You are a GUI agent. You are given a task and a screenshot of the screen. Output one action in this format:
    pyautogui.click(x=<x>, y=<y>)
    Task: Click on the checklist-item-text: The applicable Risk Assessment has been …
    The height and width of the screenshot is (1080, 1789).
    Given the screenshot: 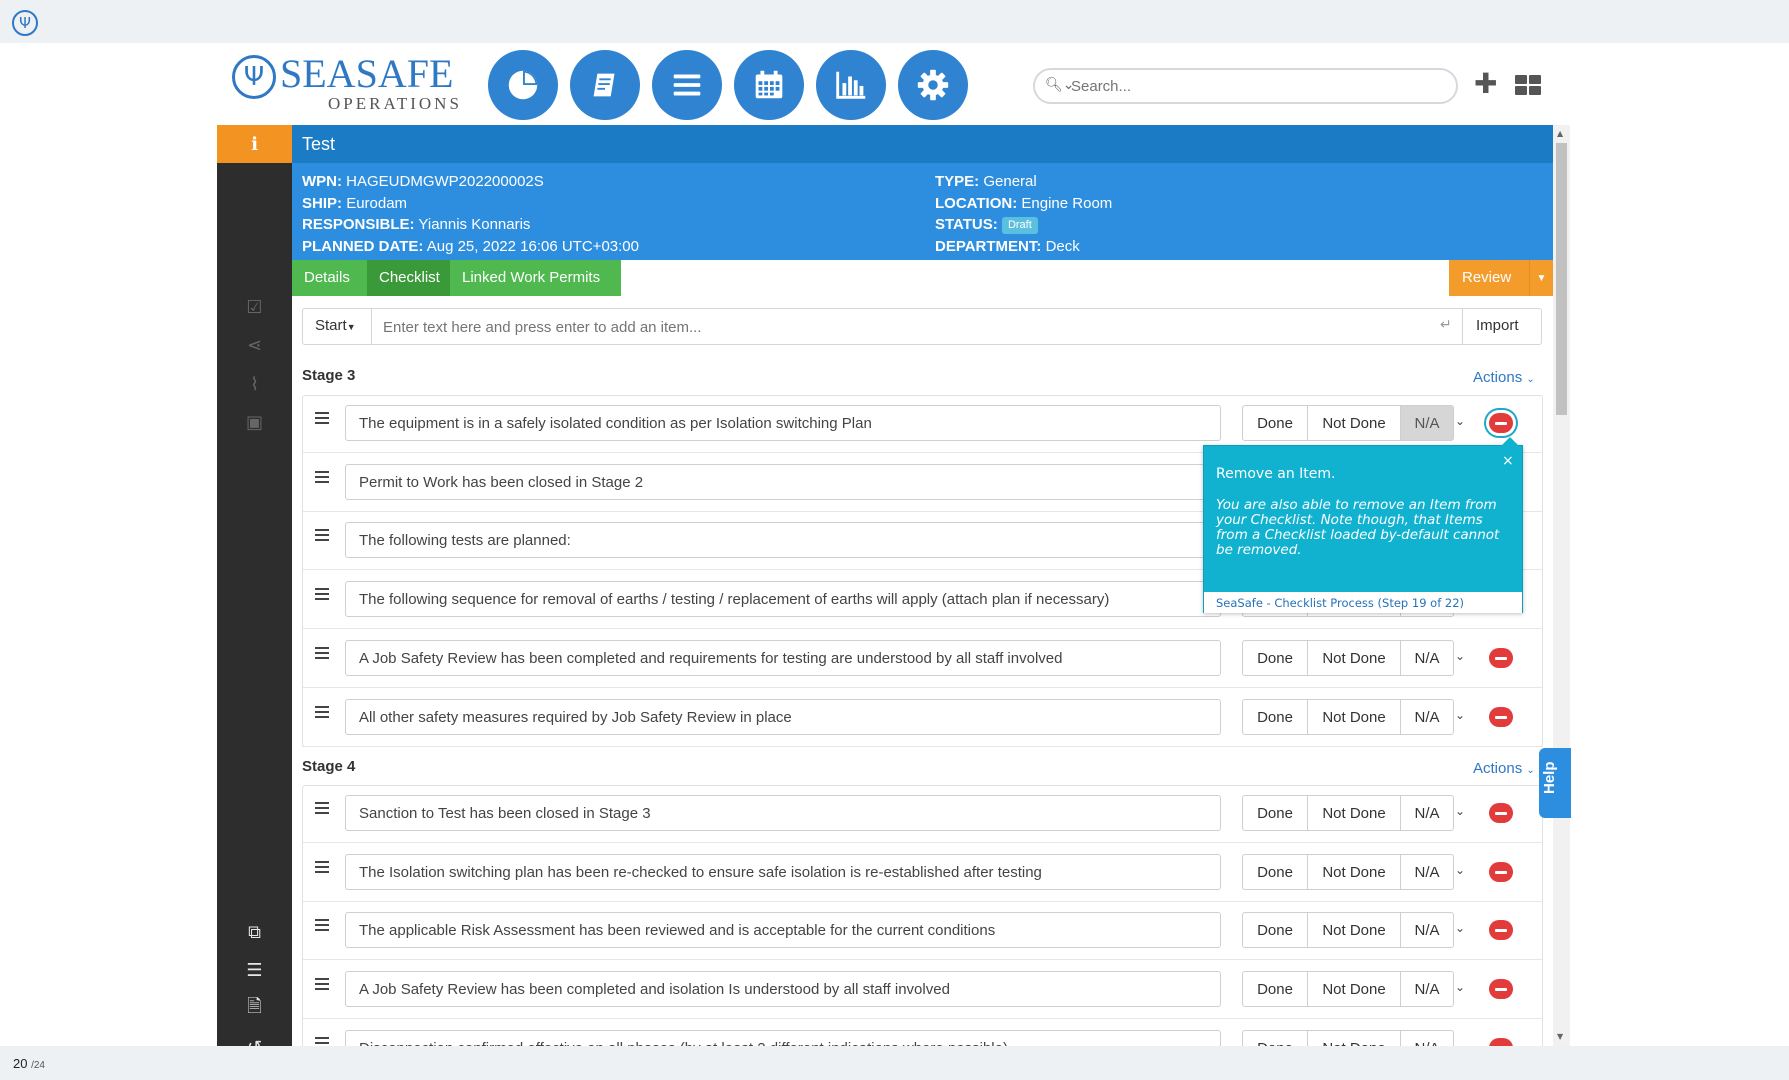 What is the action you would take?
    pyautogui.click(x=783, y=930)
    